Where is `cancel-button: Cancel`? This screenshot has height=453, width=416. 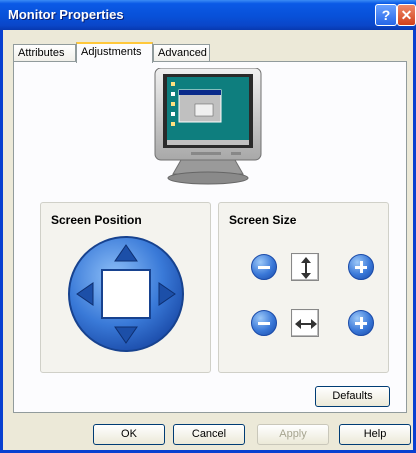
cancel-button: Cancel is located at coordinates (209, 434).